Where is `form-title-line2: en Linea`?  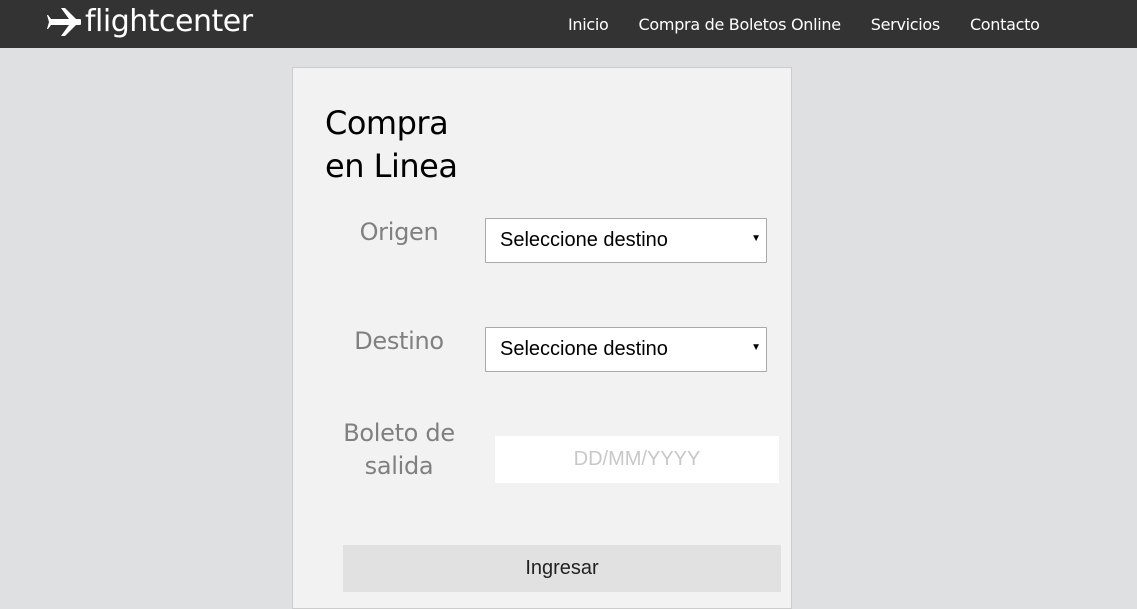 form-title-line2: en Linea is located at coordinates (391, 166).